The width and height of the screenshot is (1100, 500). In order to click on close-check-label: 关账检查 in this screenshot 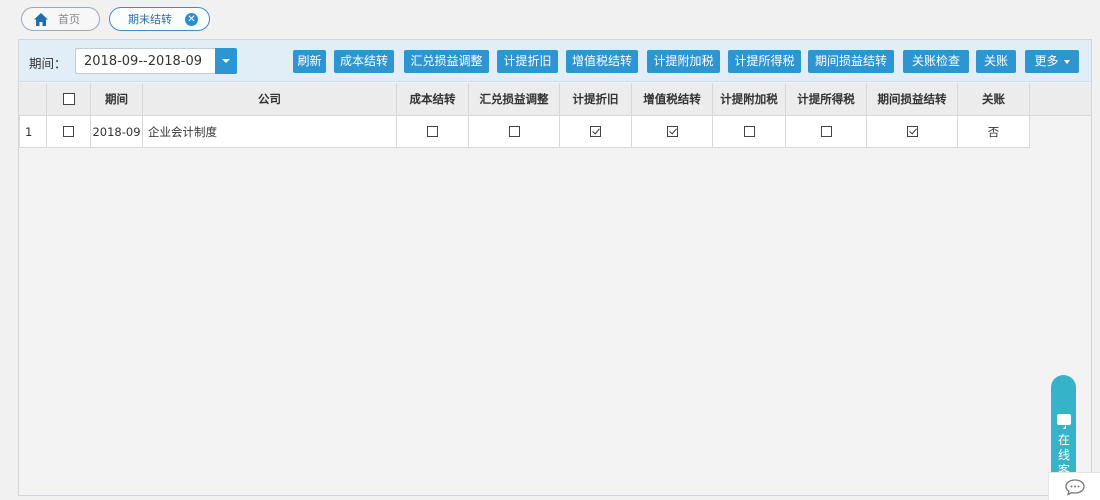, I will do `click(935, 61)`.